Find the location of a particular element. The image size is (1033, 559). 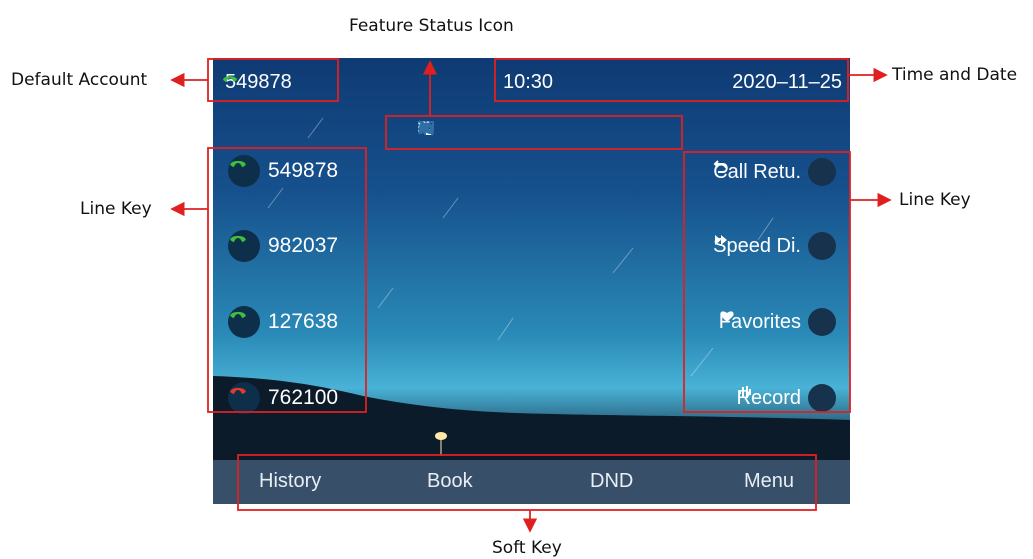

soft-key-book: Book is located at coordinates (450, 481).